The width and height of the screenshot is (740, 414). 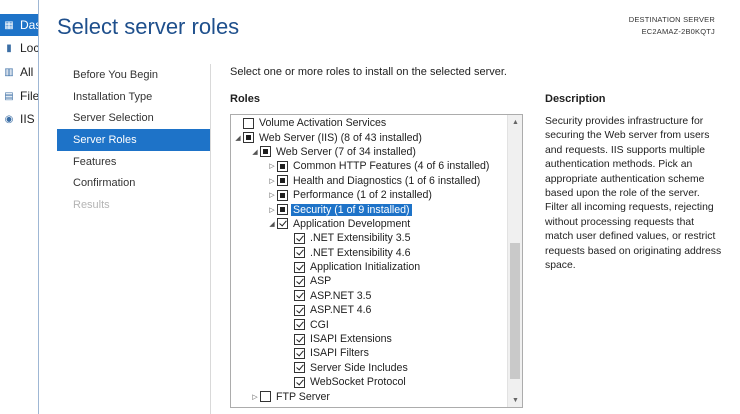 What do you see at coordinates (678, 31) in the screenshot?
I see `destination-server-name: EC2AMAZ-2B0KQTJ` at bounding box center [678, 31].